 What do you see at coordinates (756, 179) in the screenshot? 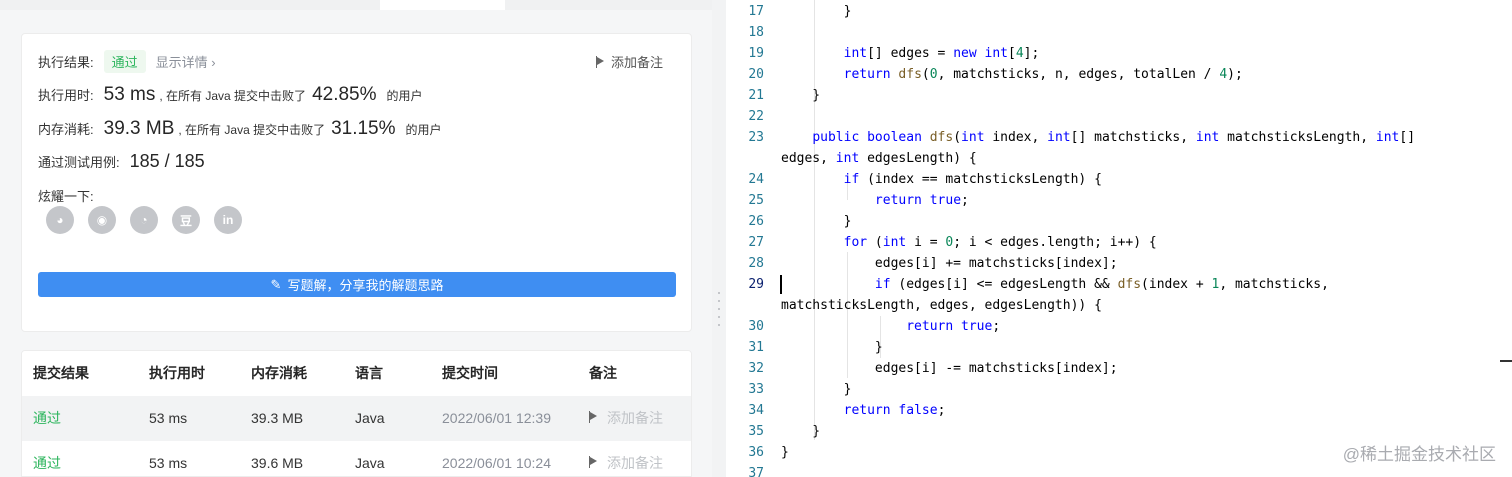
I see `line-number: 24` at bounding box center [756, 179].